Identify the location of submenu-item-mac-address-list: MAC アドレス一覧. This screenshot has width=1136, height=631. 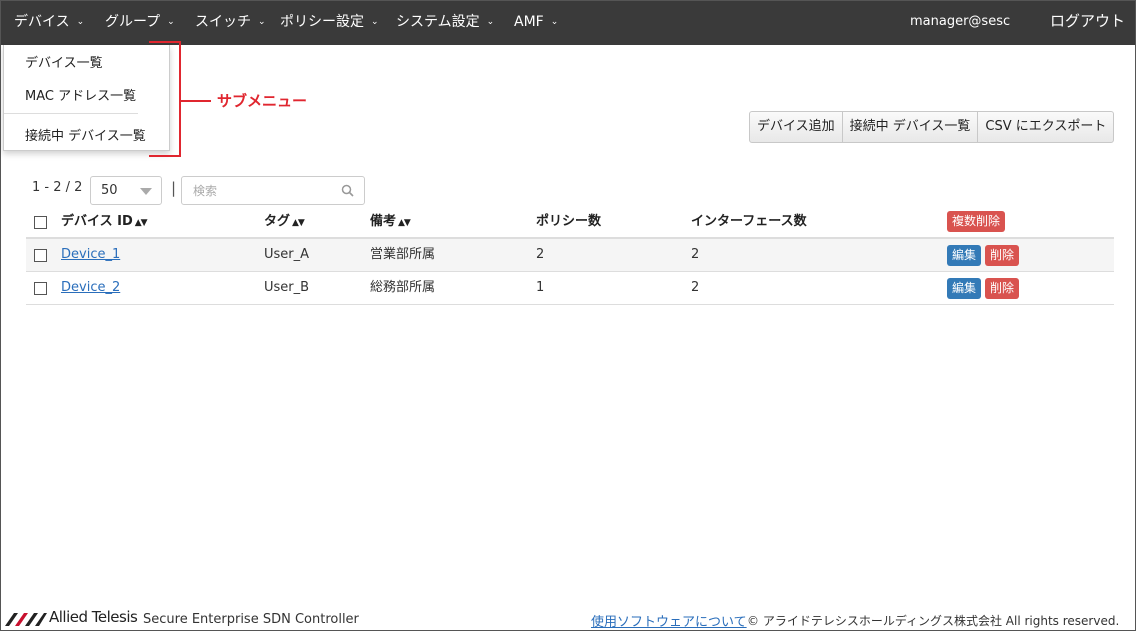
(80, 94).